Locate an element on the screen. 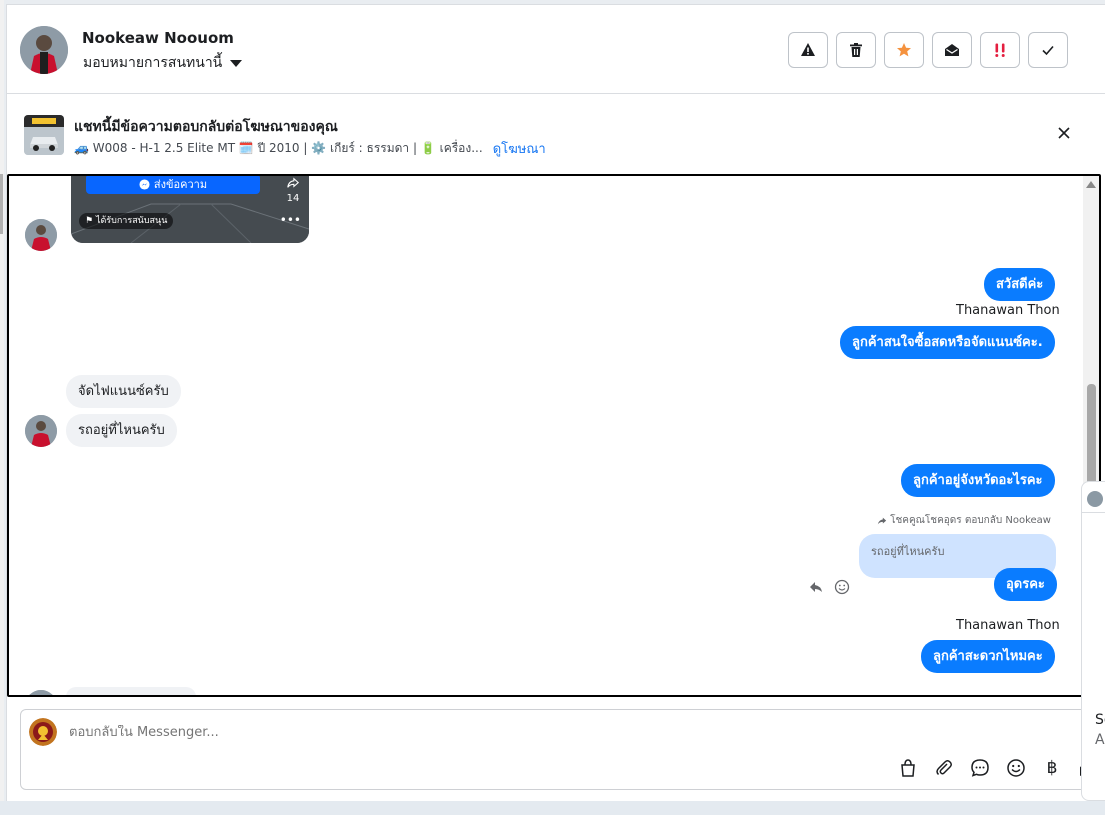 Image resolution: width=1105 pixels, height=815 pixels. side-panel-text: So is located at coordinates (1100, 720).